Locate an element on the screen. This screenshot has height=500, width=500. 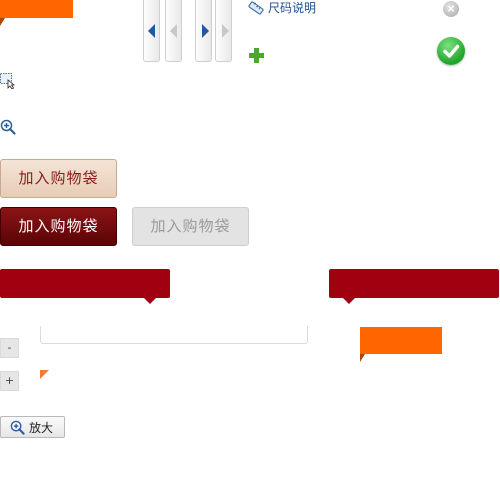
prev-button is located at coordinates (151, 31).